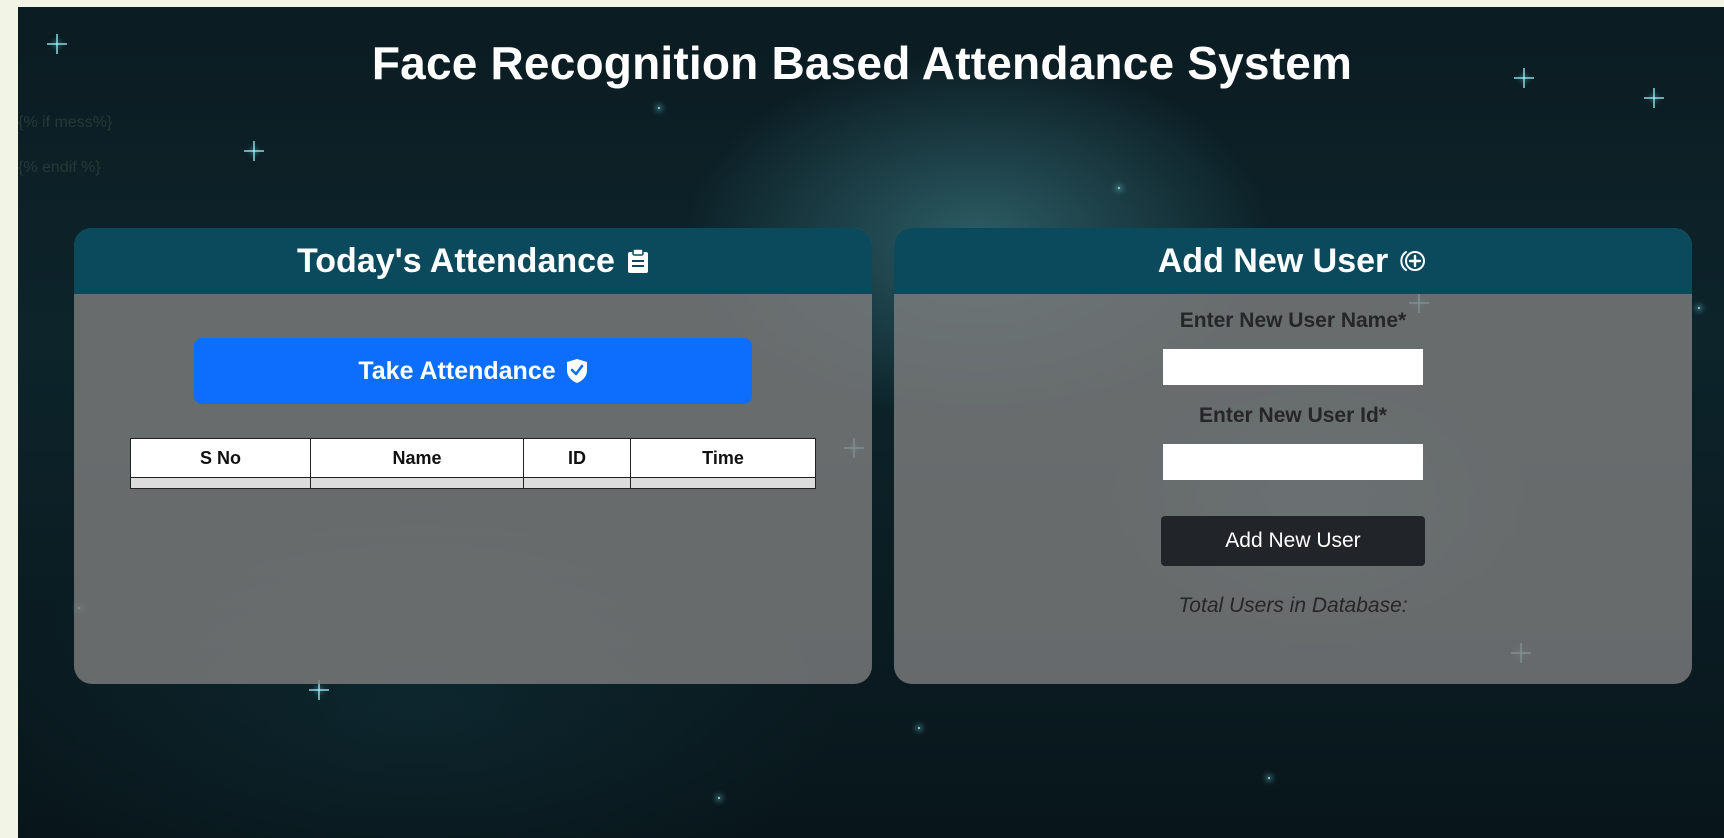 This screenshot has height=838, width=1724. I want to click on add-new-user-button: Add New User, so click(1293, 541).